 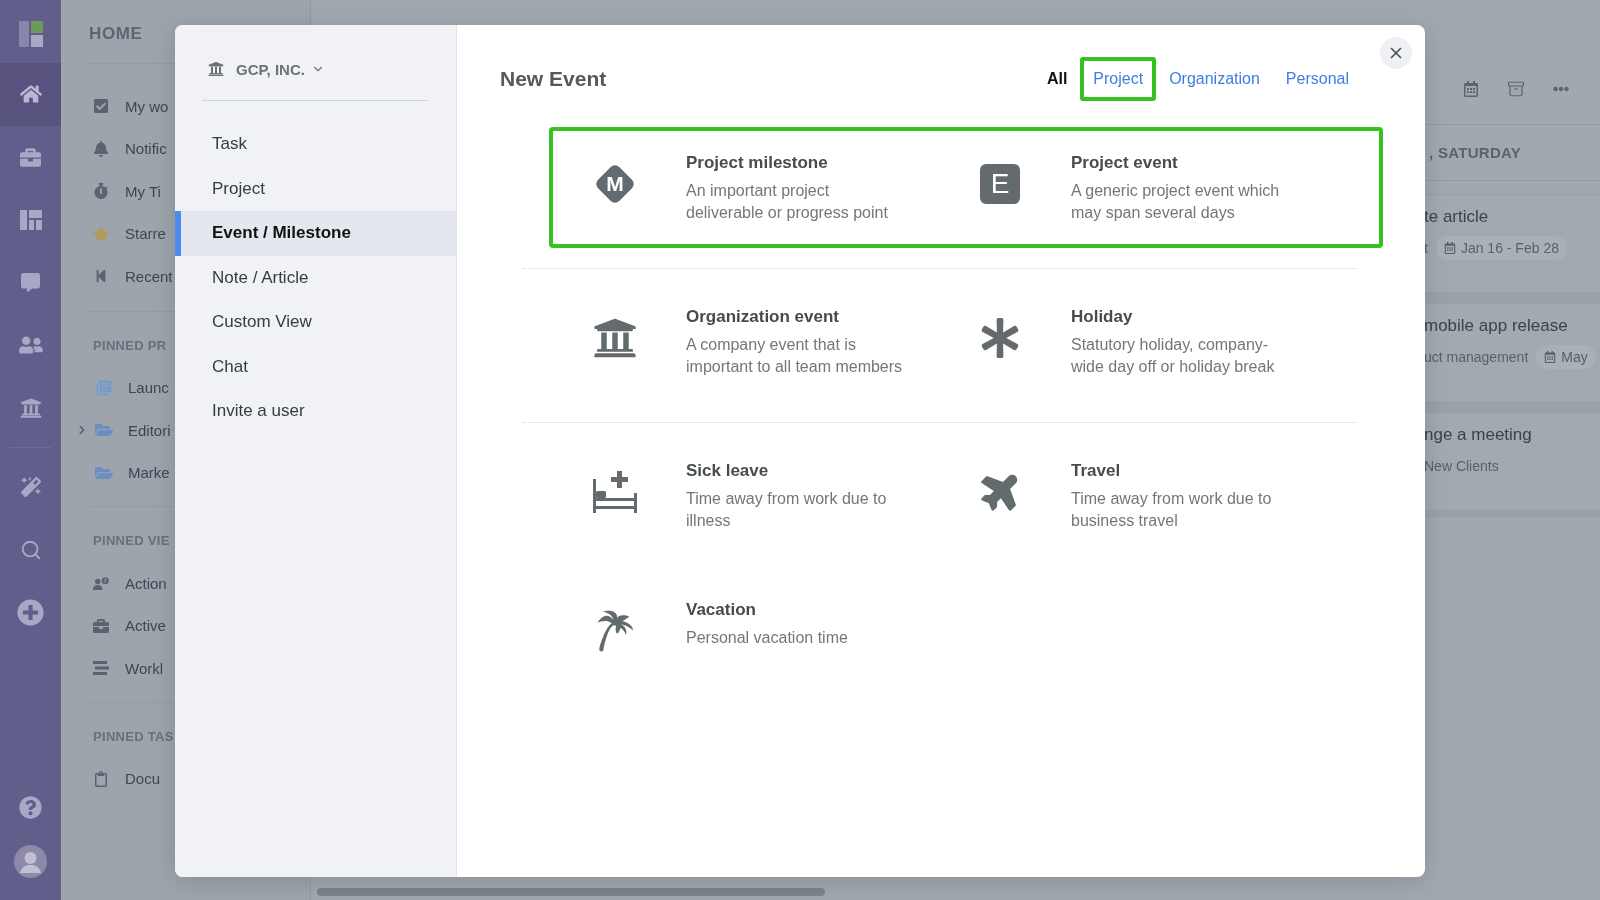 I want to click on dashboard-icon, so click(x=30, y=219).